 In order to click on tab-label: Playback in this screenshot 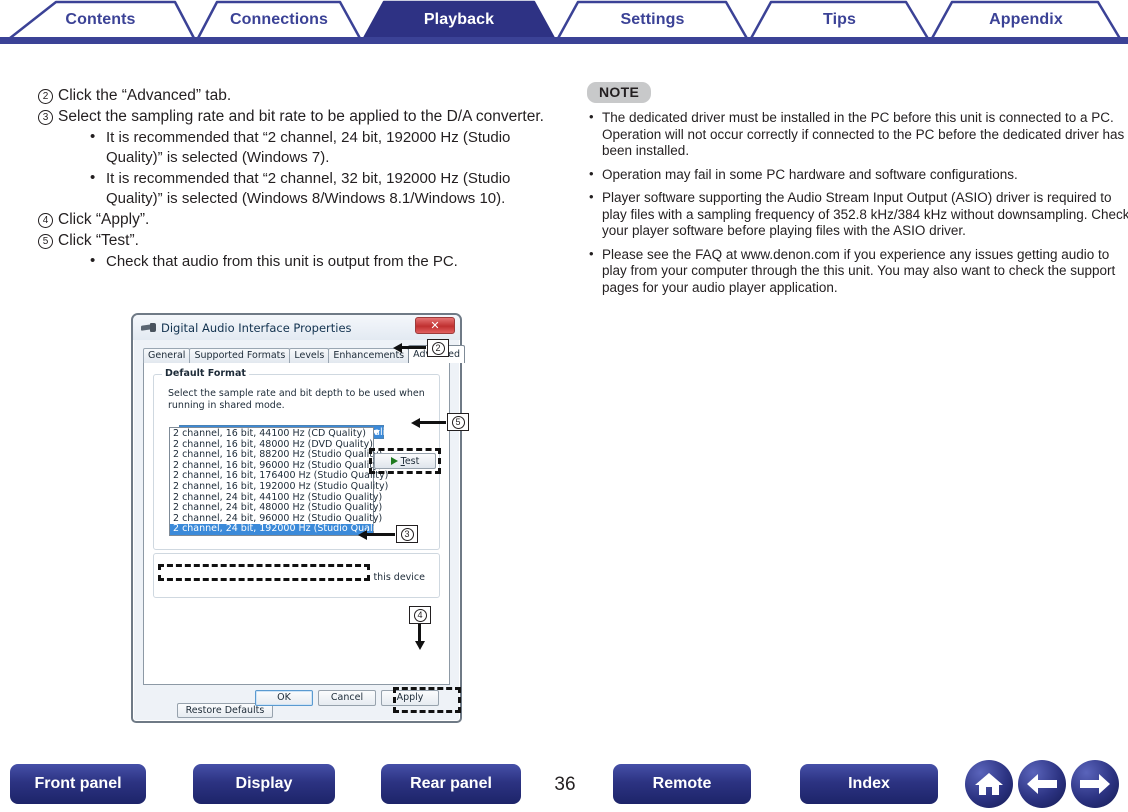, I will do `click(459, 19)`.